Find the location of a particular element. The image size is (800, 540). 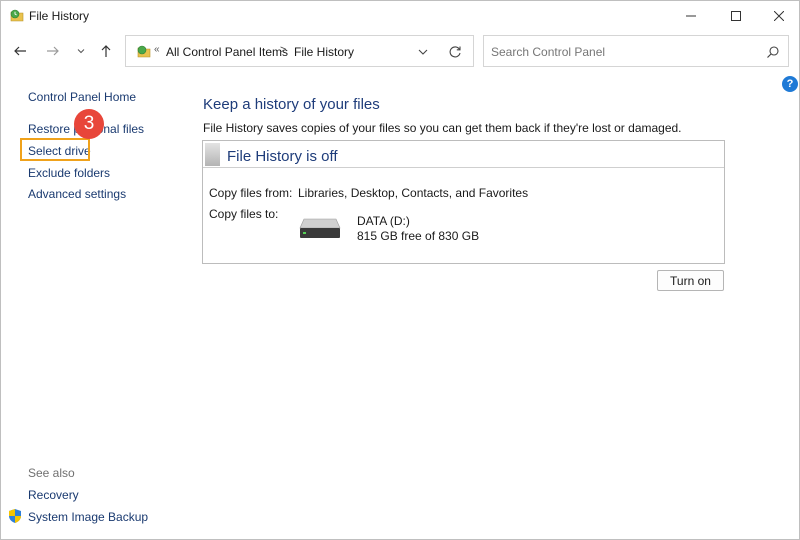

sidebar-control-panel-home: Control Panel Home is located at coordinates (82, 97).